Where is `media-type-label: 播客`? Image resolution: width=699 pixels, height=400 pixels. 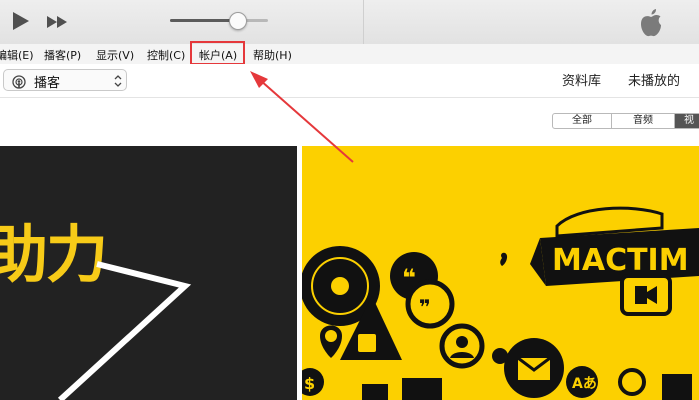
media-type-label: 播客 is located at coordinates (47, 83).